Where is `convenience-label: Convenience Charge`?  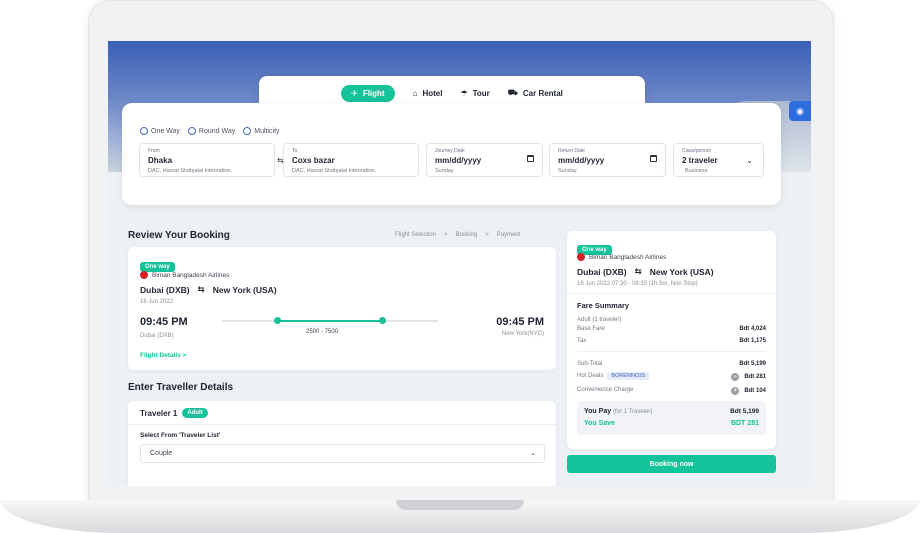 convenience-label: Convenience Charge is located at coordinates (605, 390).